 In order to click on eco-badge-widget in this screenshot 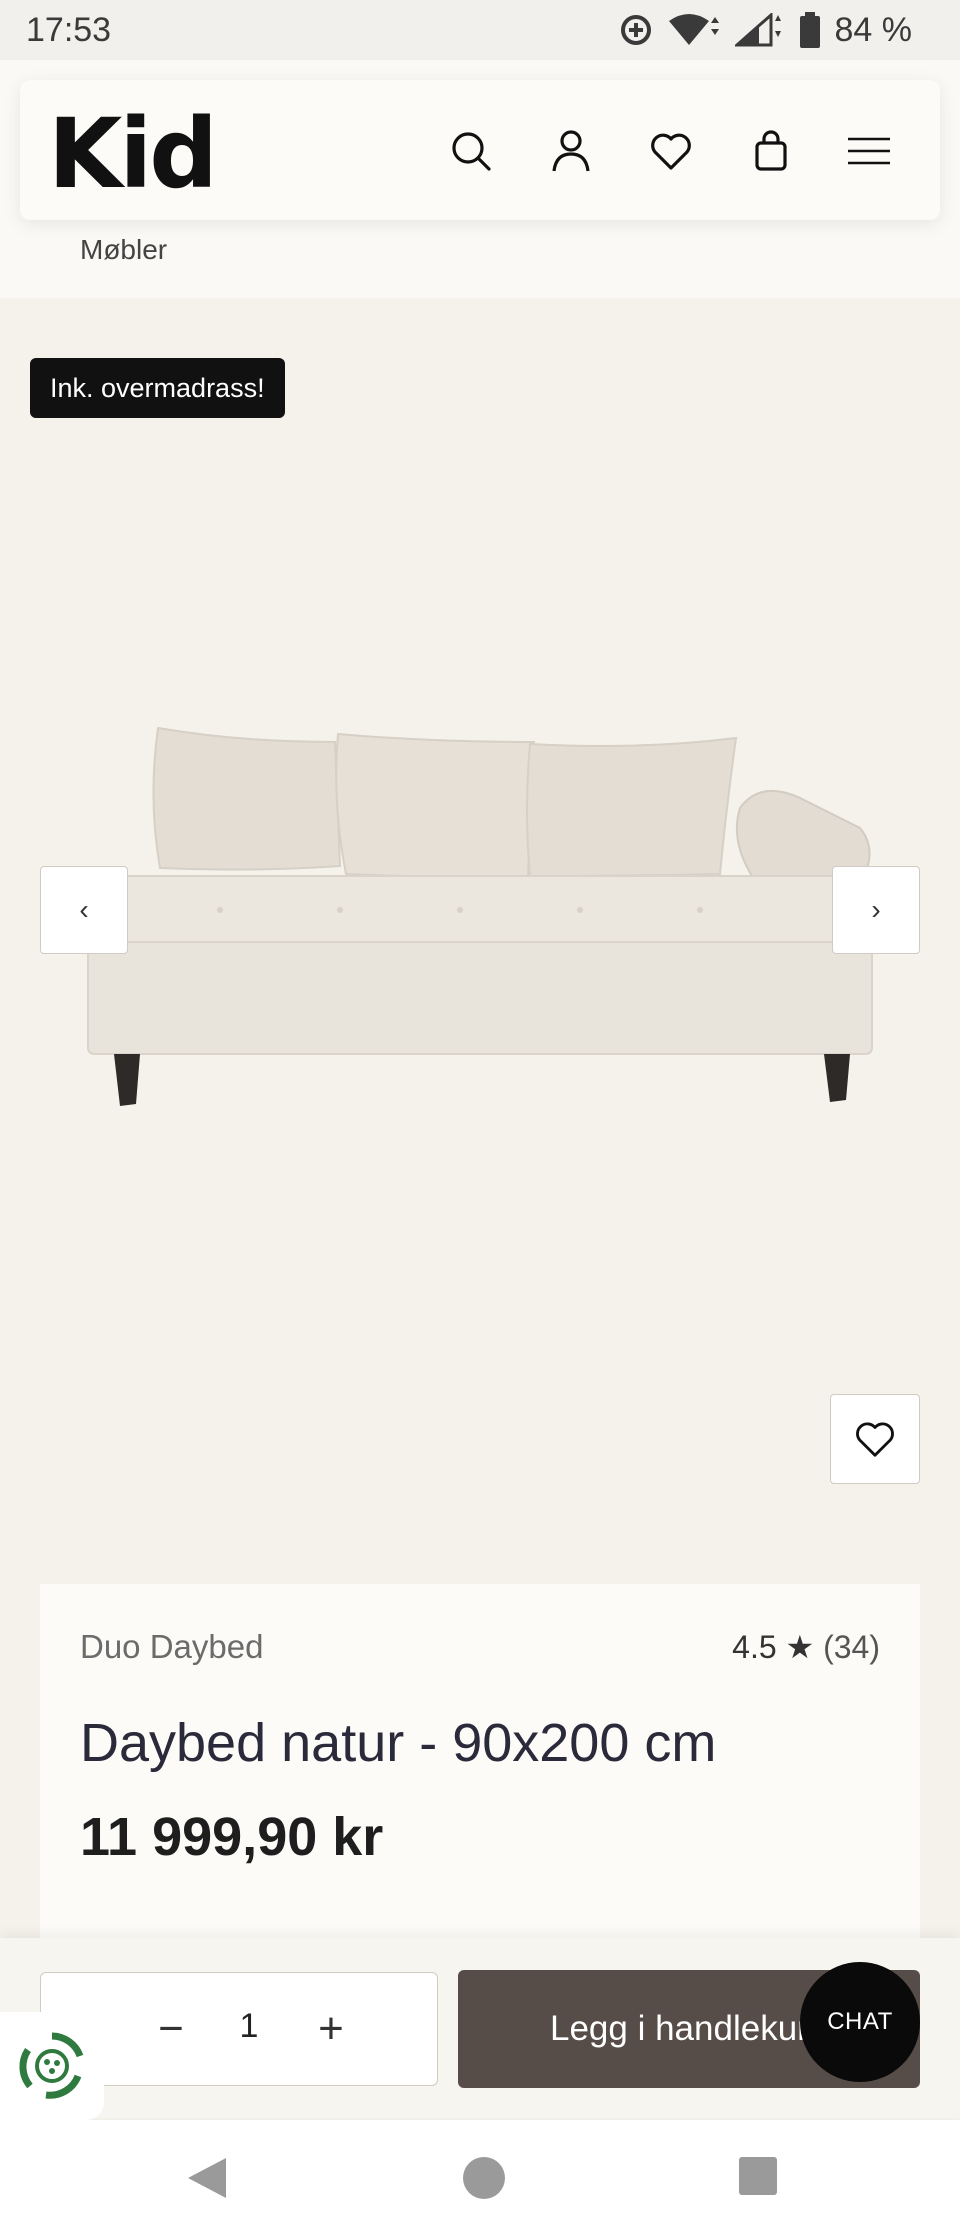, I will do `click(52, 2066)`.